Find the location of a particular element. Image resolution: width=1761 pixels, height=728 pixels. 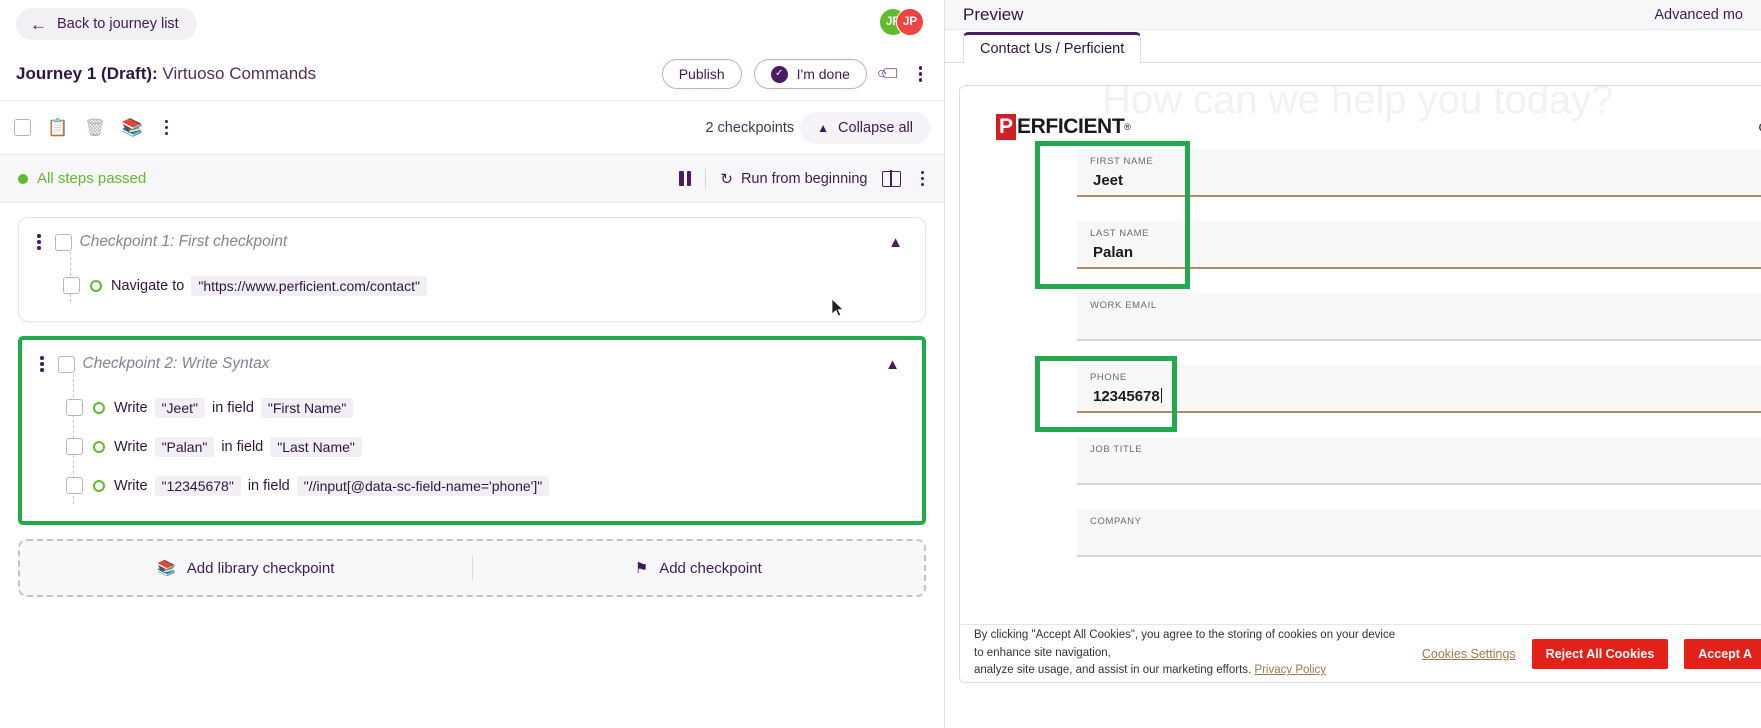

run-from-beginning-button: ↻ Run from beginning is located at coordinates (793, 179).